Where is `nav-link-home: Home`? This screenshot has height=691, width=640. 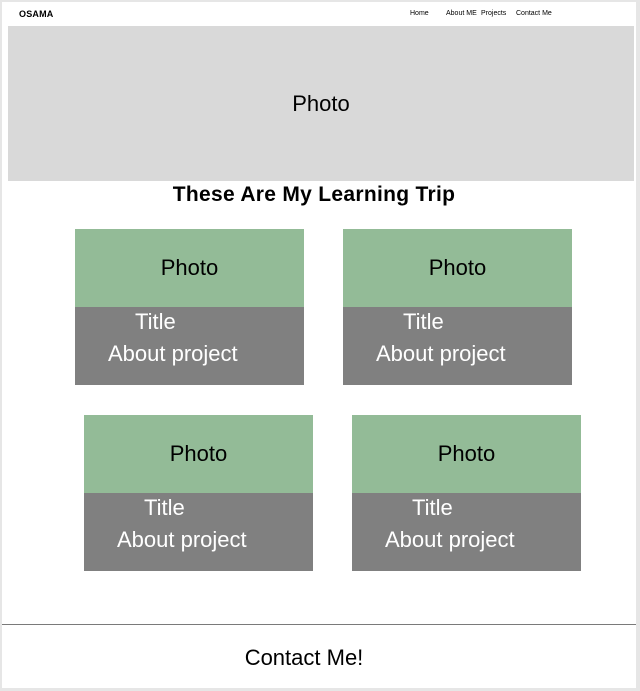 nav-link-home: Home is located at coordinates (419, 13).